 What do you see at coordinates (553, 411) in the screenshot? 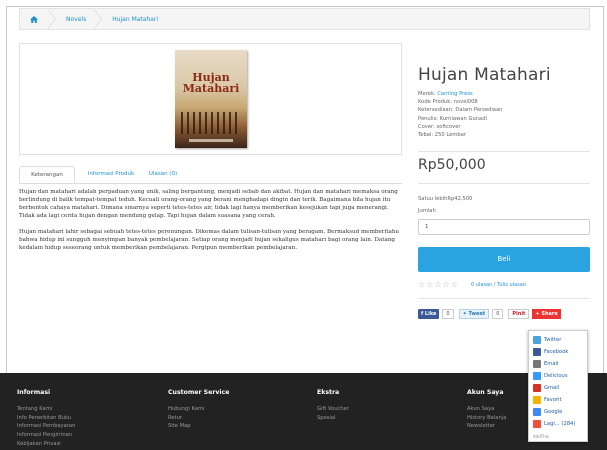
I see `share-item-label: Google` at bounding box center [553, 411].